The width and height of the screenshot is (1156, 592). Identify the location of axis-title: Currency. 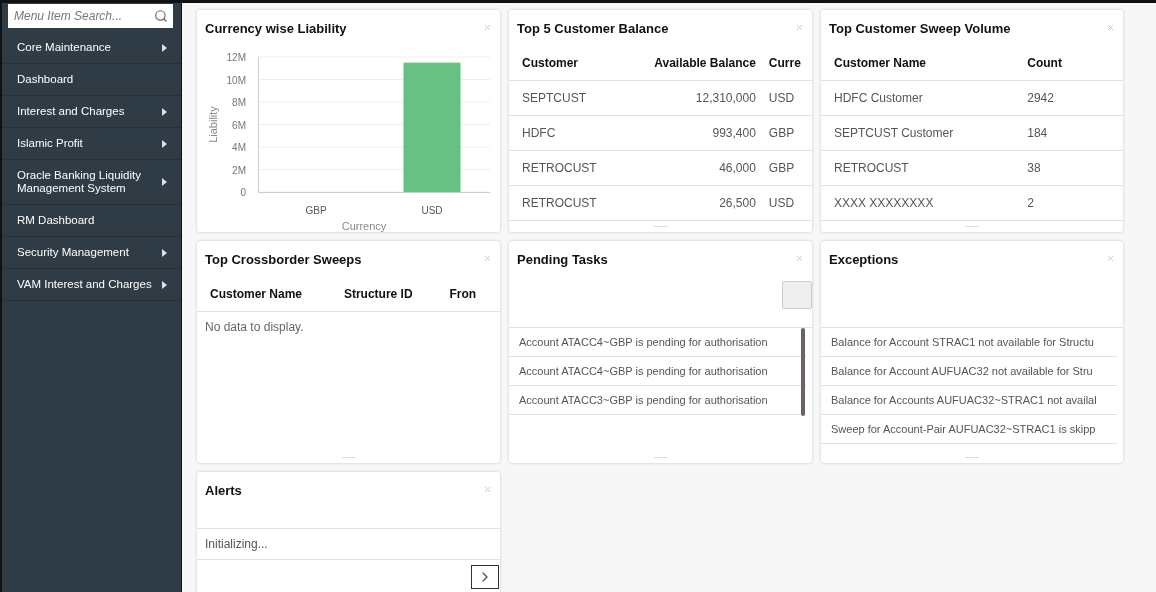
(364, 226).